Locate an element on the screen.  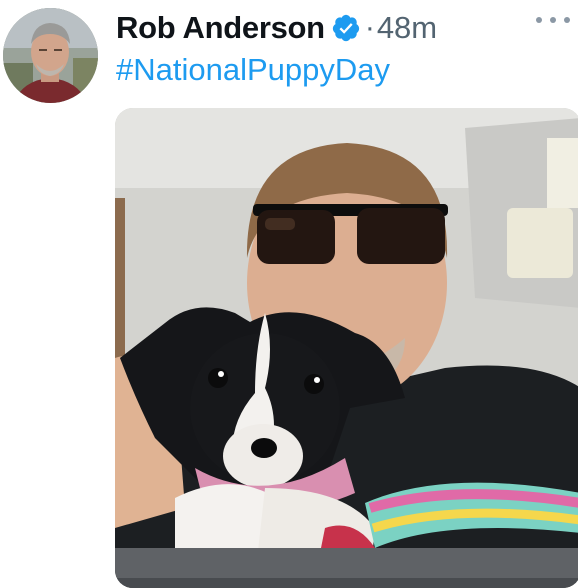
tweet-header: Rob Anderson · 48m is located at coordinates (342, 28).